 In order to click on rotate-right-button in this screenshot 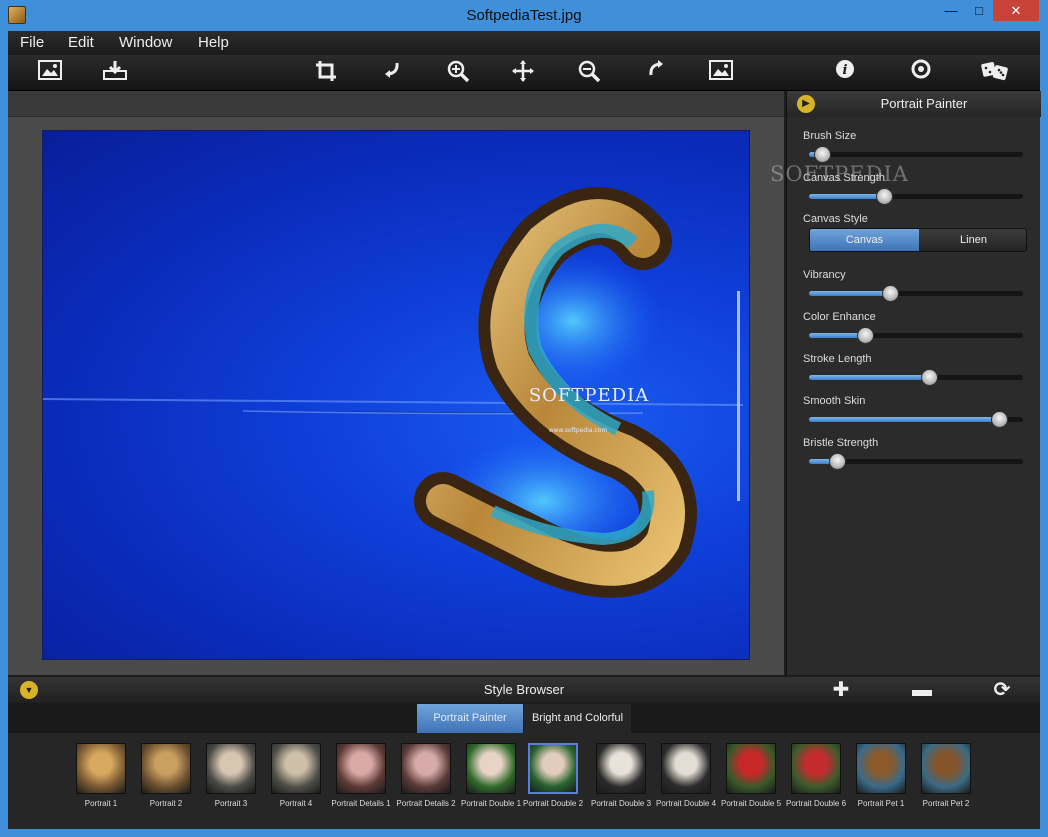, I will do `click(656, 73)`.